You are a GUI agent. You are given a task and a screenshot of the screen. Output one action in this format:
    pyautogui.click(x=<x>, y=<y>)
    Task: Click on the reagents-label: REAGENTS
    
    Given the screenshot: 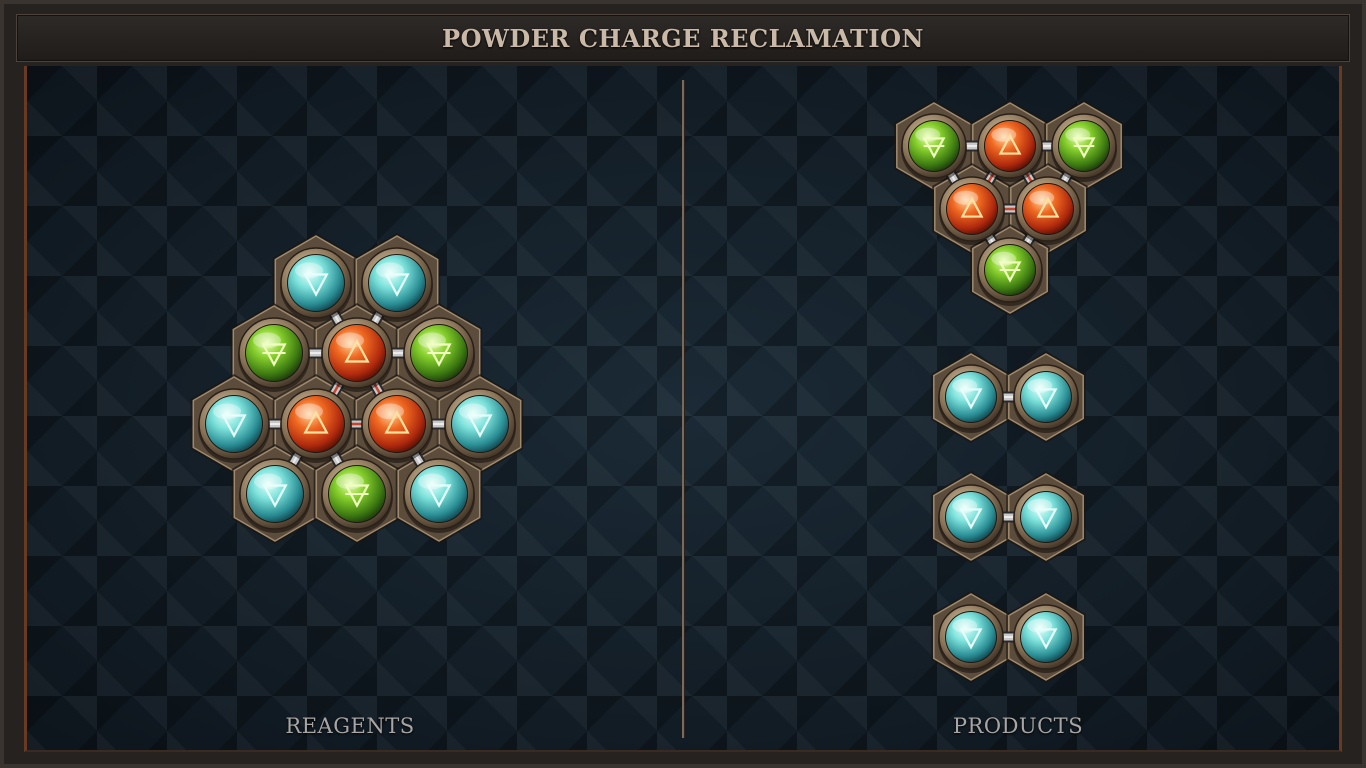 What is the action you would take?
    pyautogui.click(x=350, y=726)
    